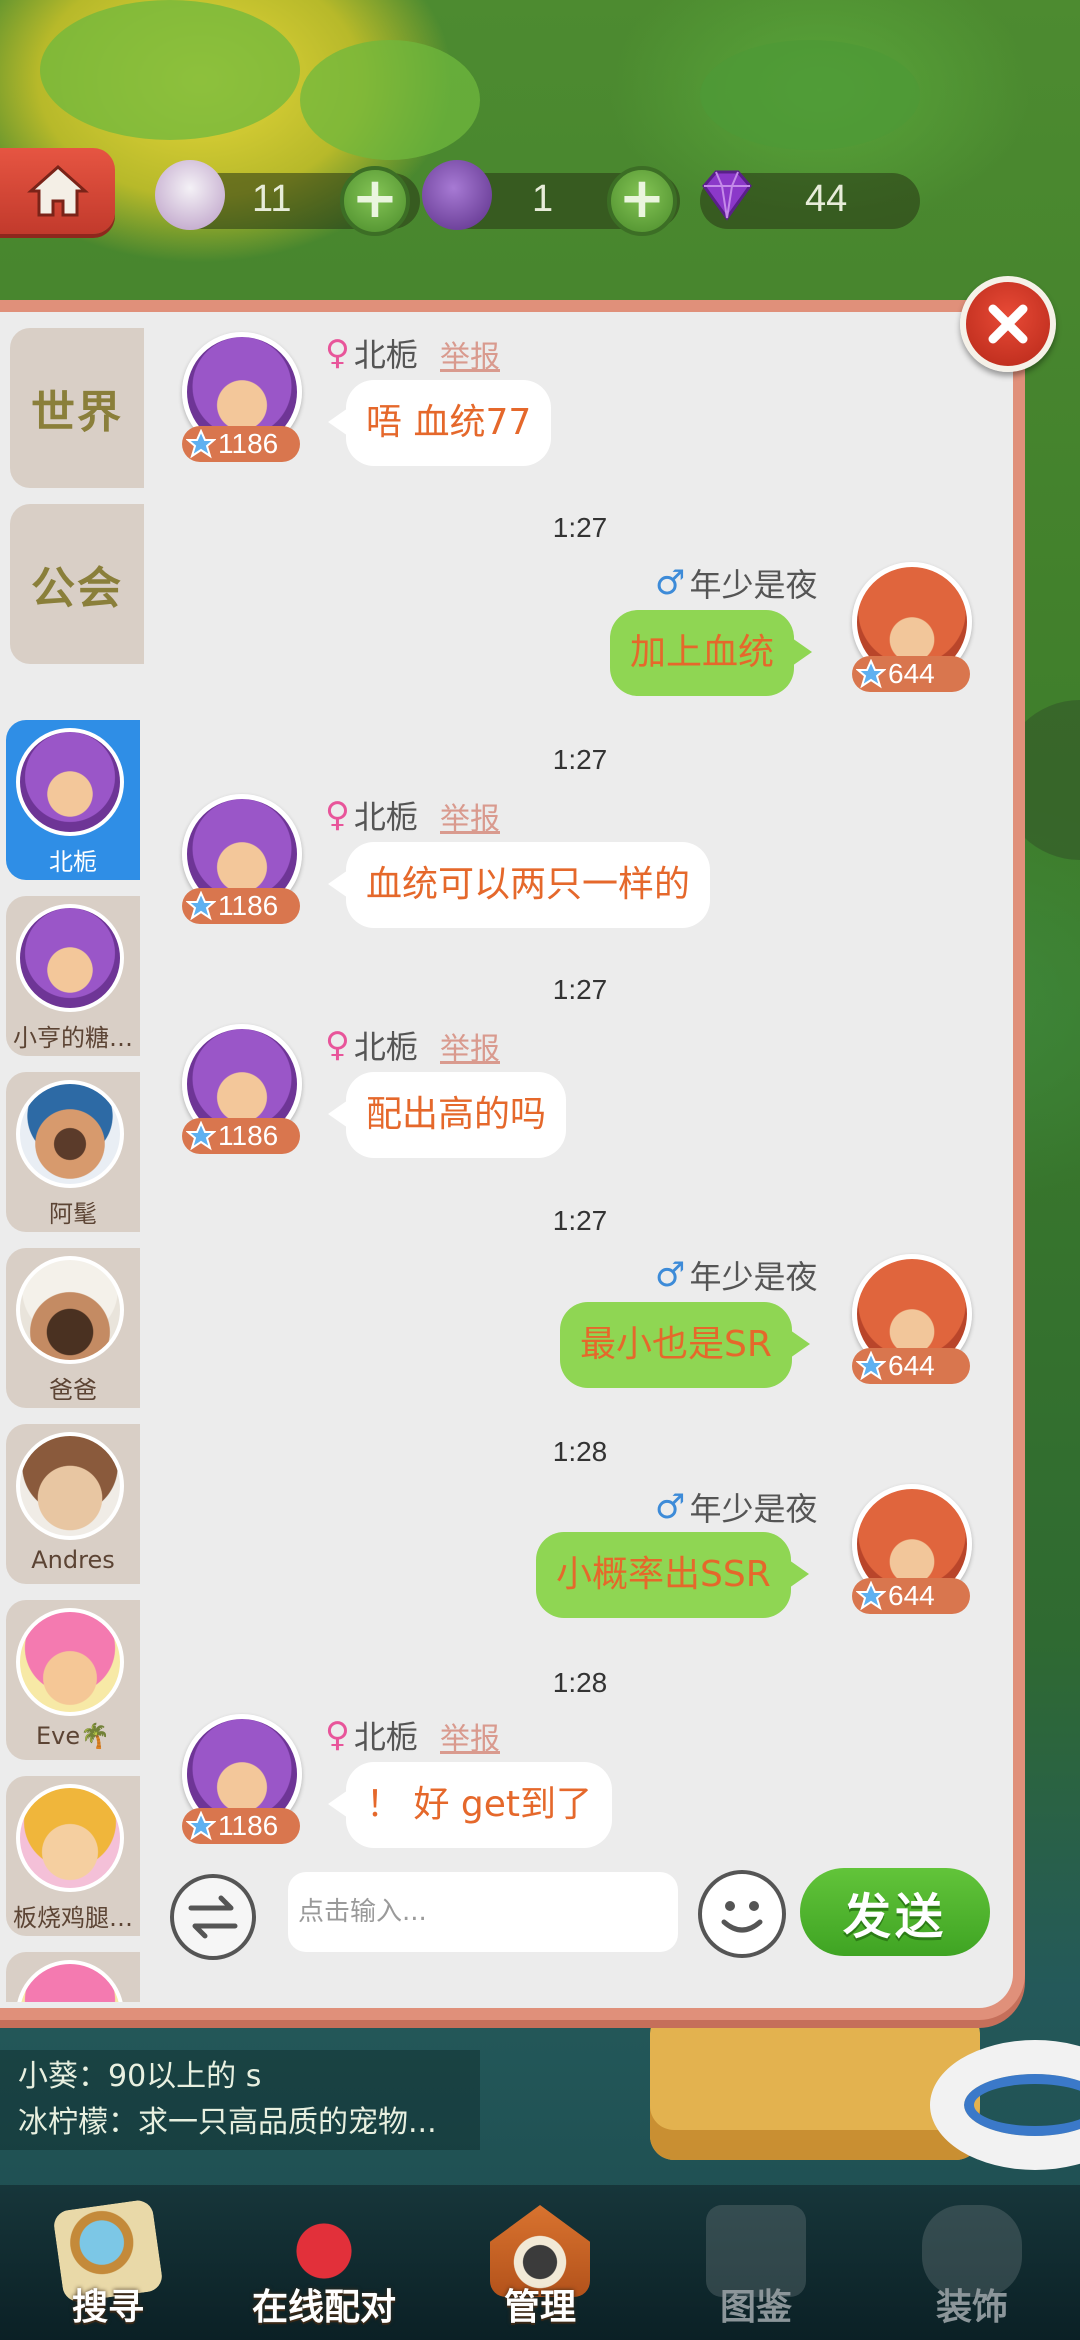 Image resolution: width=1080 pixels, height=2340 pixels. I want to click on send-button: 发送, so click(895, 1912).